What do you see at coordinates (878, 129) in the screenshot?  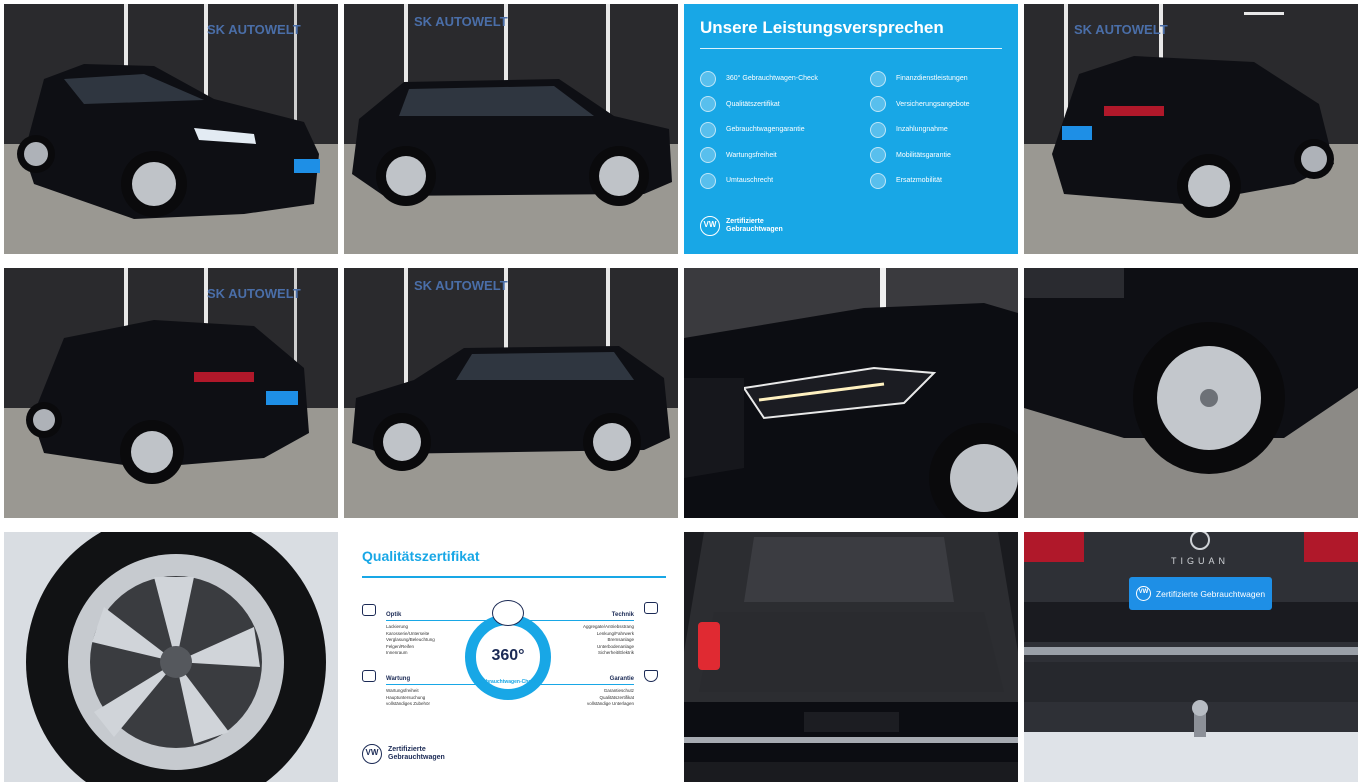 I see `trade-in-icon` at bounding box center [878, 129].